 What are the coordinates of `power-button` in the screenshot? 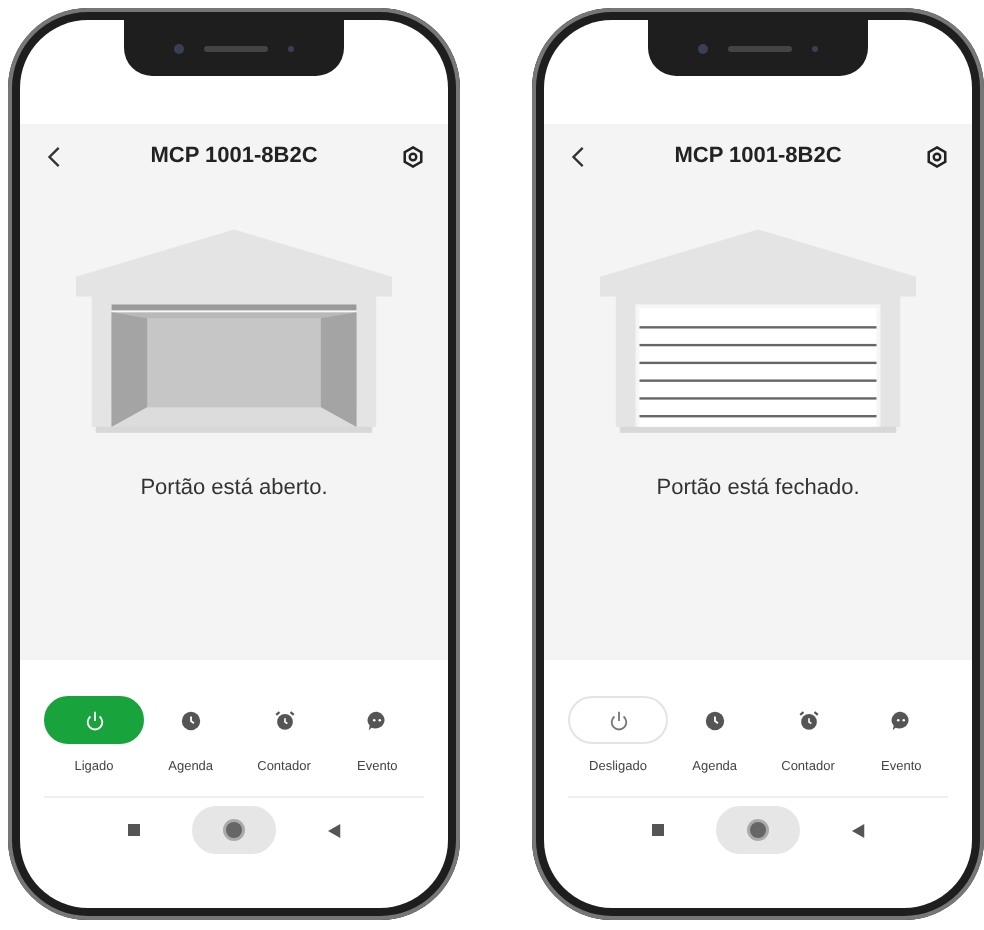 It's located at (94, 720).